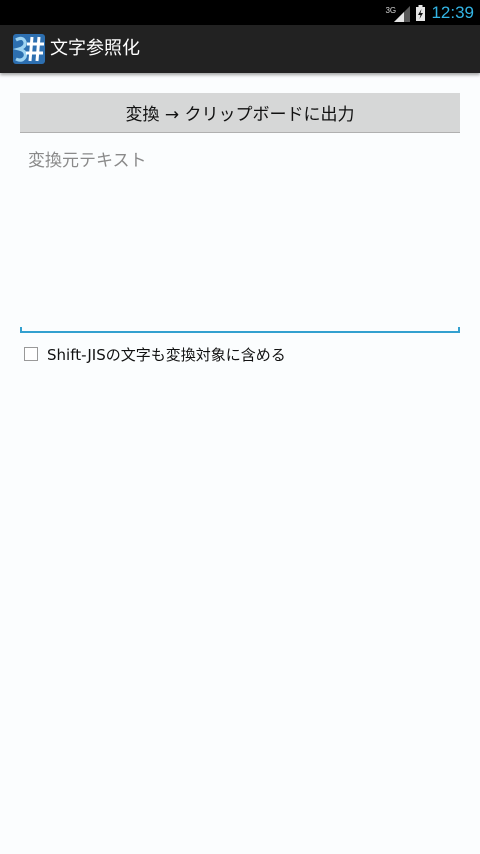  What do you see at coordinates (240, 49) in the screenshot?
I see `action-bar: 文字参照化` at bounding box center [240, 49].